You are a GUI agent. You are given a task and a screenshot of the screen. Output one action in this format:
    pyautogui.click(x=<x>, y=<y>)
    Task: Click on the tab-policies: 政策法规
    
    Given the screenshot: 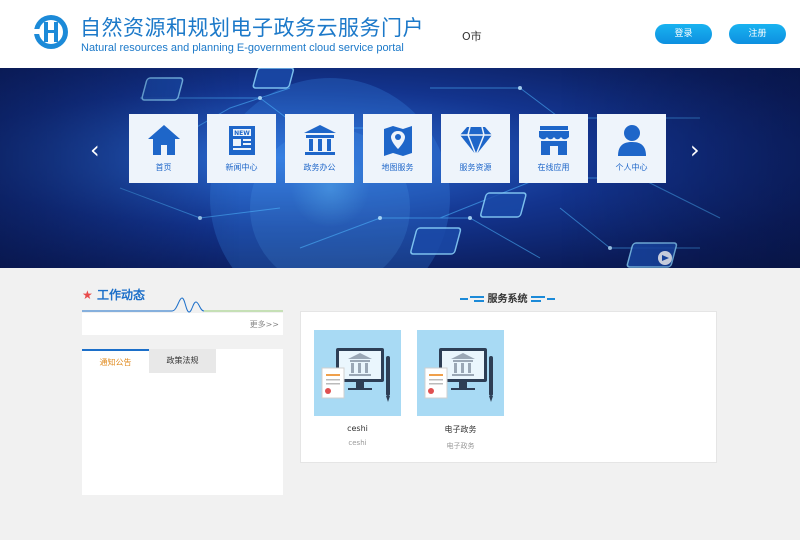 What is the action you would take?
    pyautogui.click(x=182, y=361)
    